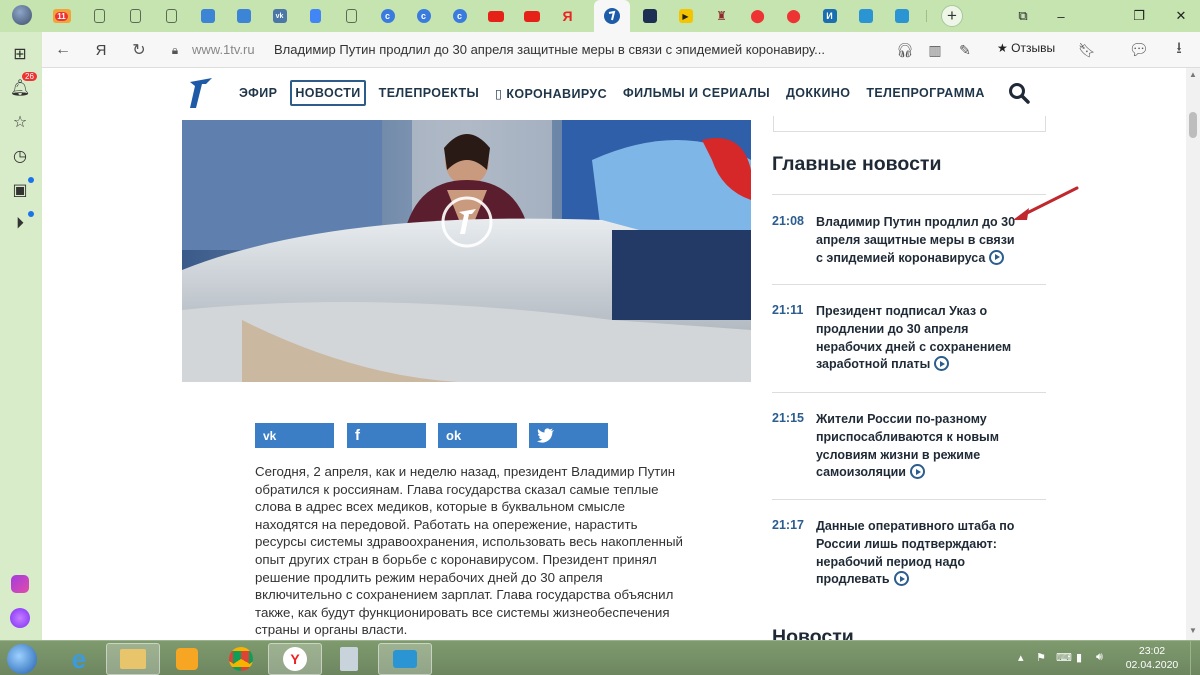  Describe the element at coordinates (423, 16) in the screenshot. I see `tab-c-2: c` at that location.